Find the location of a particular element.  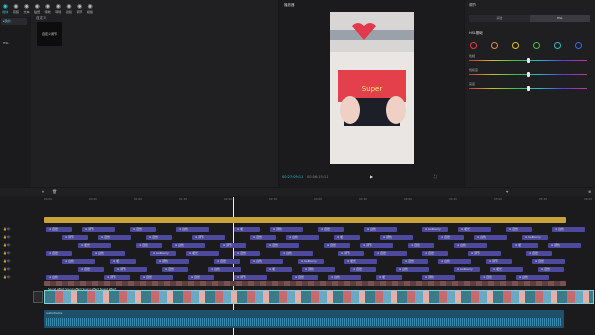

toolbar-music: ◉ 音频 is located at coordinates (16, 9).